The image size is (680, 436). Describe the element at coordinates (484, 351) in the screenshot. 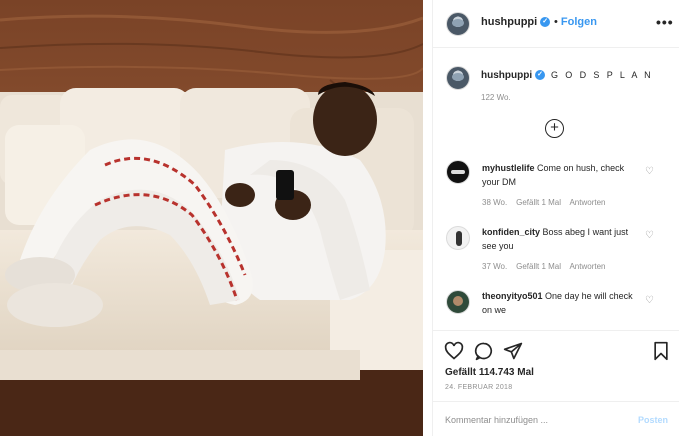

I see `comment-icon` at that location.